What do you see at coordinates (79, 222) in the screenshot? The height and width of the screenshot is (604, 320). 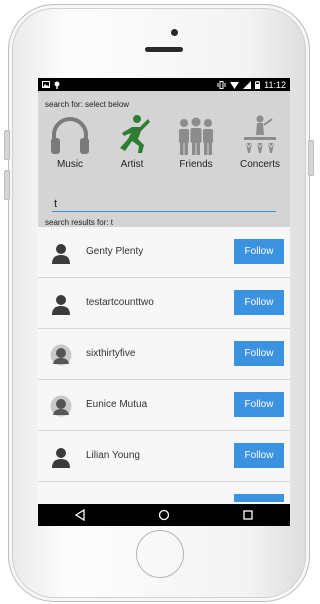 I see `search-results-label: search results for: t` at bounding box center [79, 222].